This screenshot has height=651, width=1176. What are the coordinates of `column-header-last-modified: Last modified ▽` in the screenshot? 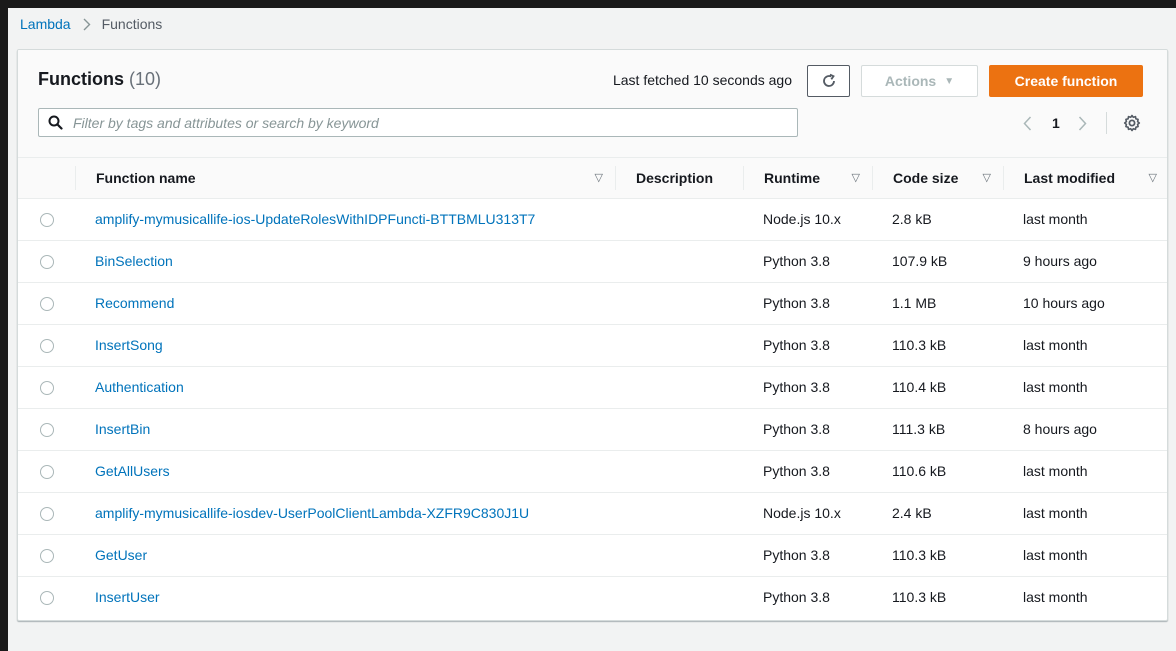 It's located at (1085, 178).